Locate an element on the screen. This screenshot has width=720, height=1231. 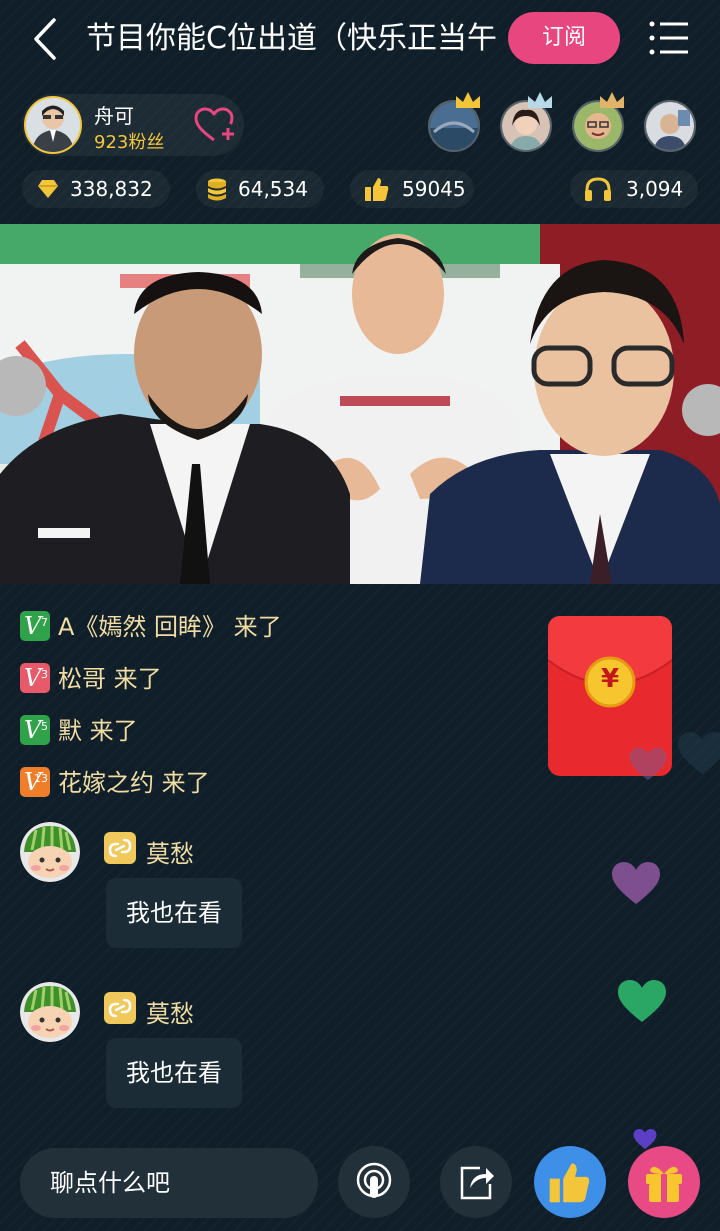
top-bar: 节目你能C位出道（快乐正当午 订阅 is located at coordinates (360, 40).